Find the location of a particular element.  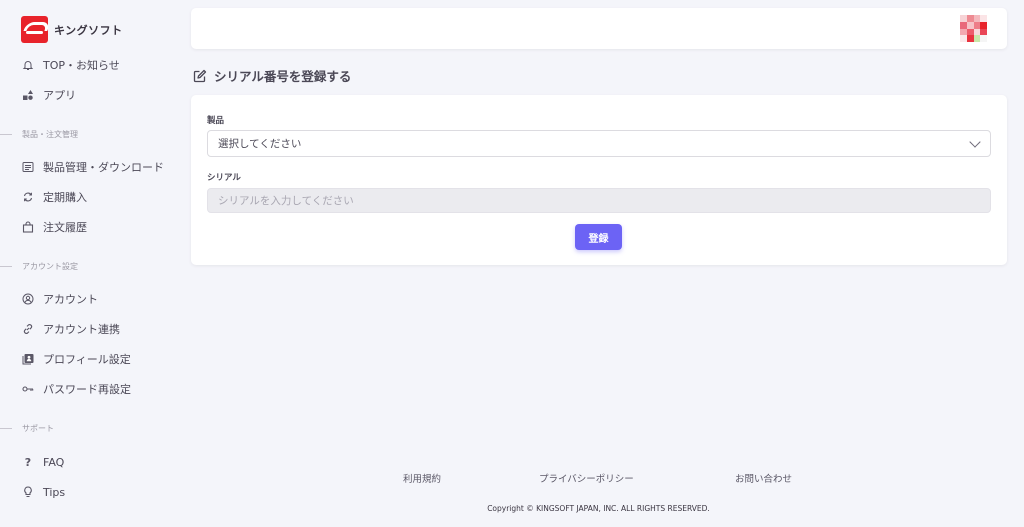

footer-link-terms: 利用規約 is located at coordinates (422, 478).